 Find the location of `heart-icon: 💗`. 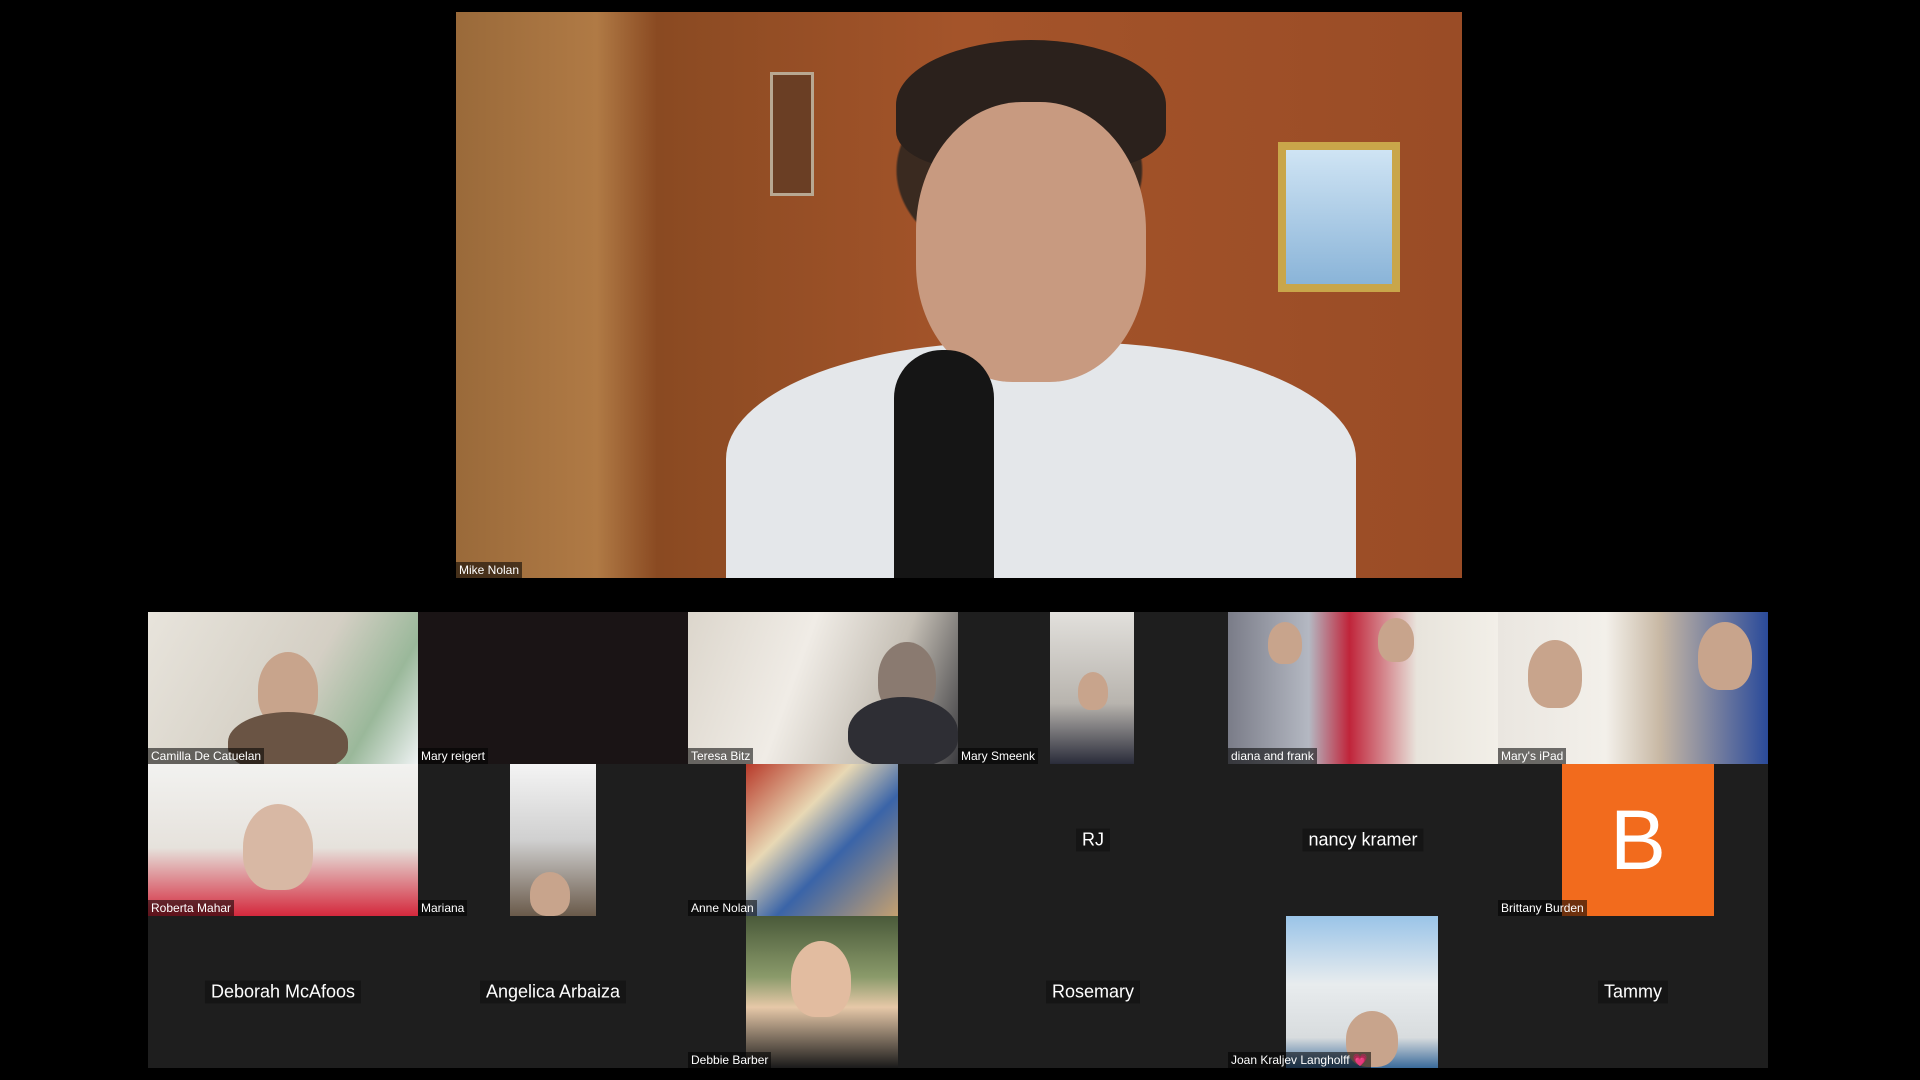

heart-icon: 💗 is located at coordinates (1360, 1060).